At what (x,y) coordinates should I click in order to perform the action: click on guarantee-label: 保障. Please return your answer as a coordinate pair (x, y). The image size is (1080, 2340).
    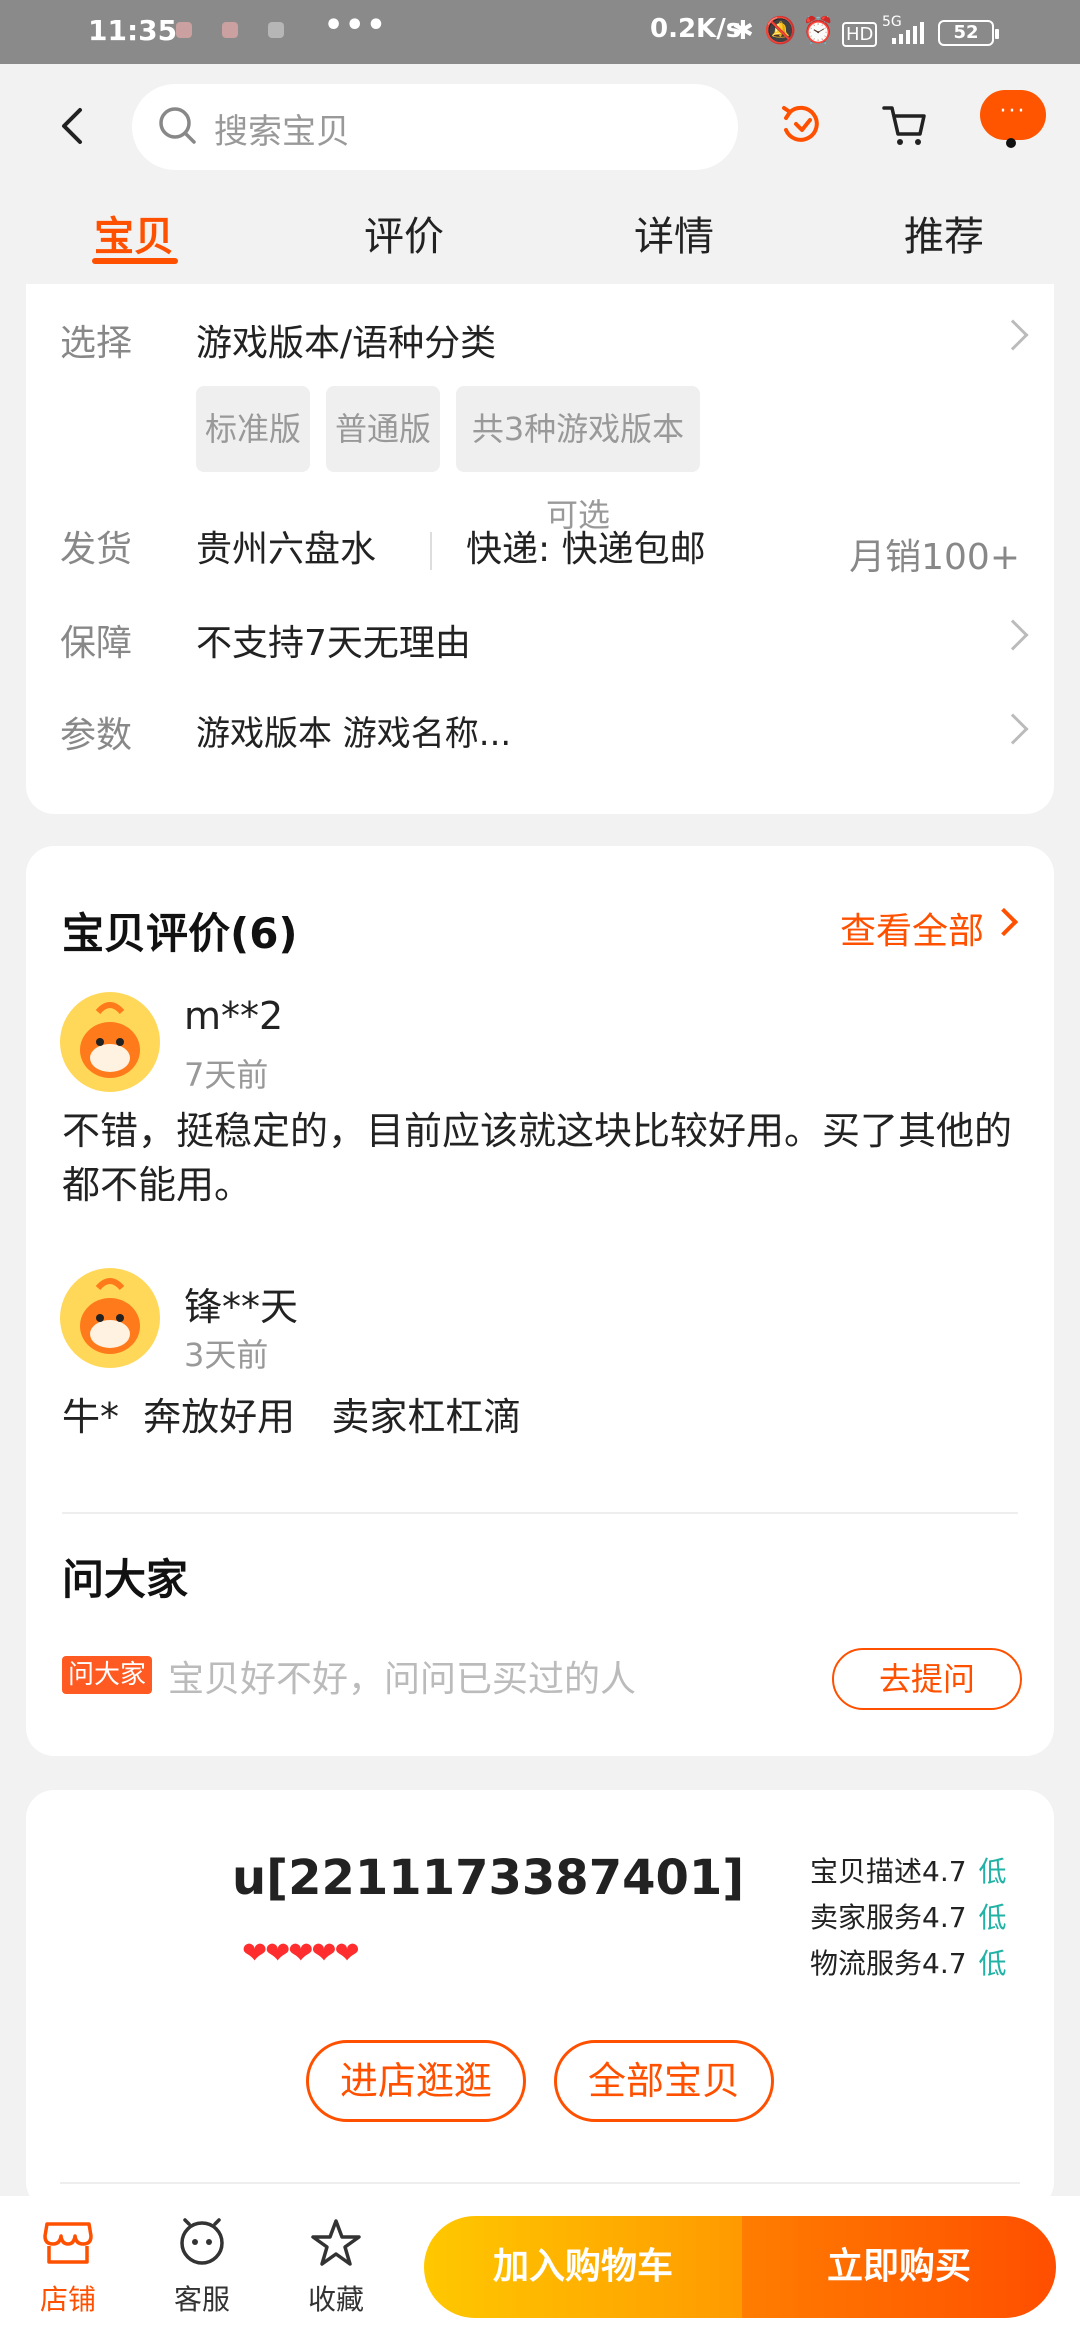
    Looking at the image, I should click on (96, 643).